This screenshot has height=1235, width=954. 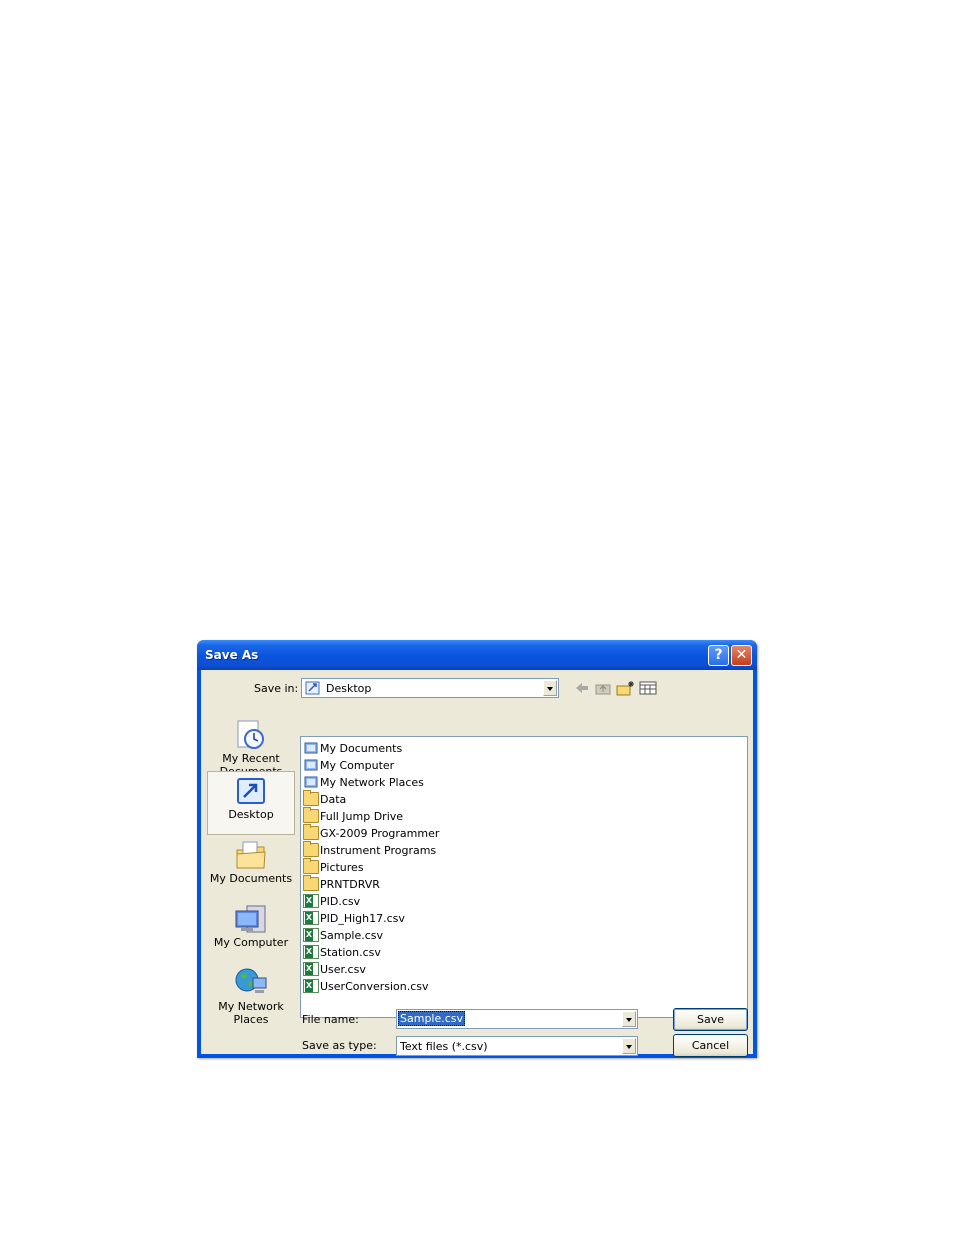 What do you see at coordinates (251, 878) in the screenshot?
I see `place-label: My Documents` at bounding box center [251, 878].